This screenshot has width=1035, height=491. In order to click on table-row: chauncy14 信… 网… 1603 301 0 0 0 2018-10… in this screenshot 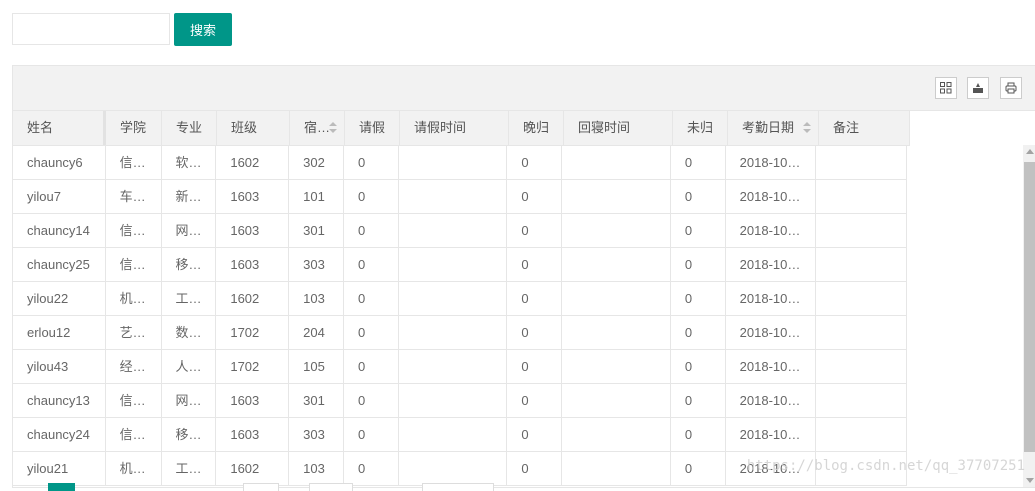, I will do `click(460, 231)`.